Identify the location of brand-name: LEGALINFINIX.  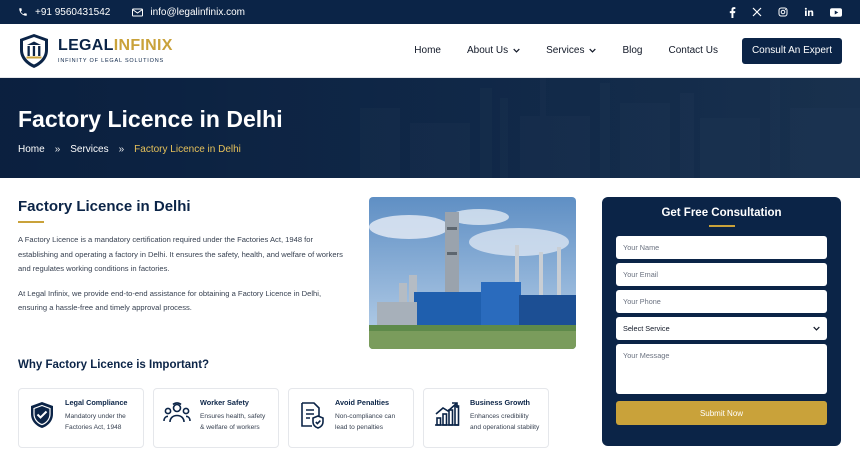
(115, 46).